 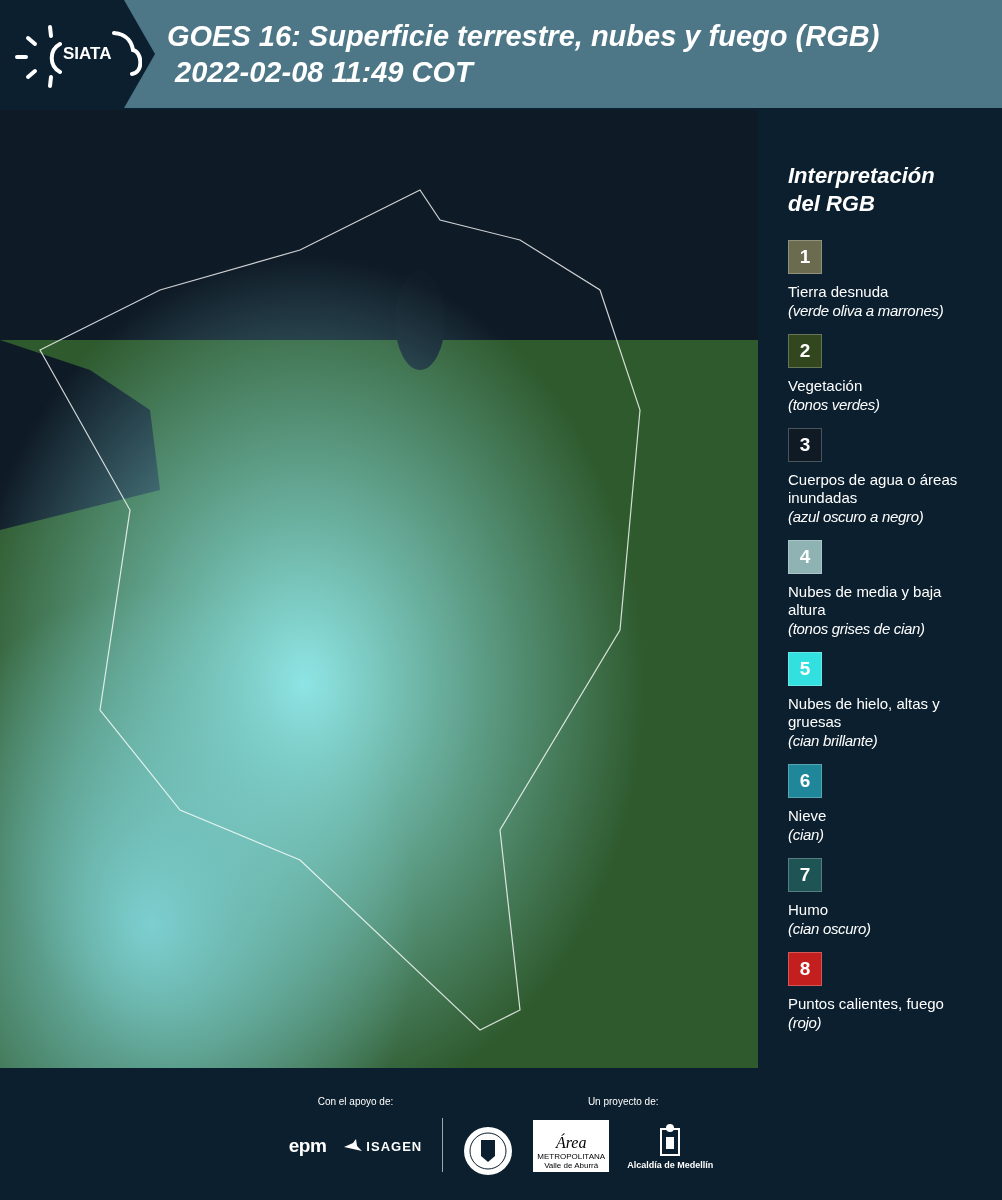 I want to click on legend-description: (rojo), so click(x=805, y=1022).